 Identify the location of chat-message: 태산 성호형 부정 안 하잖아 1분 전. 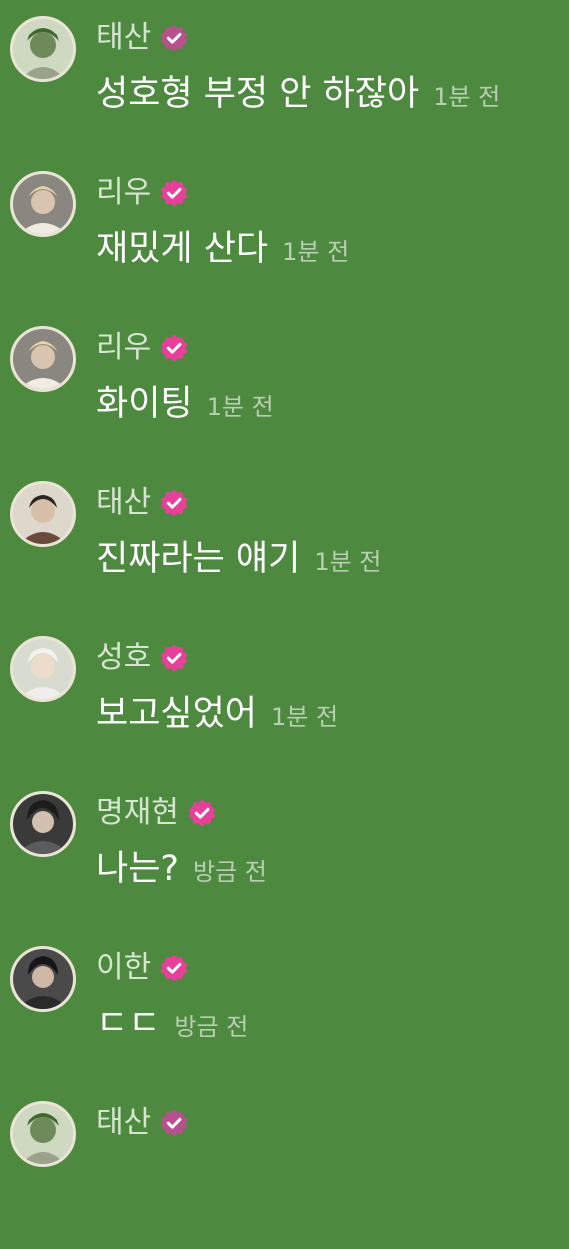
(284, 89).